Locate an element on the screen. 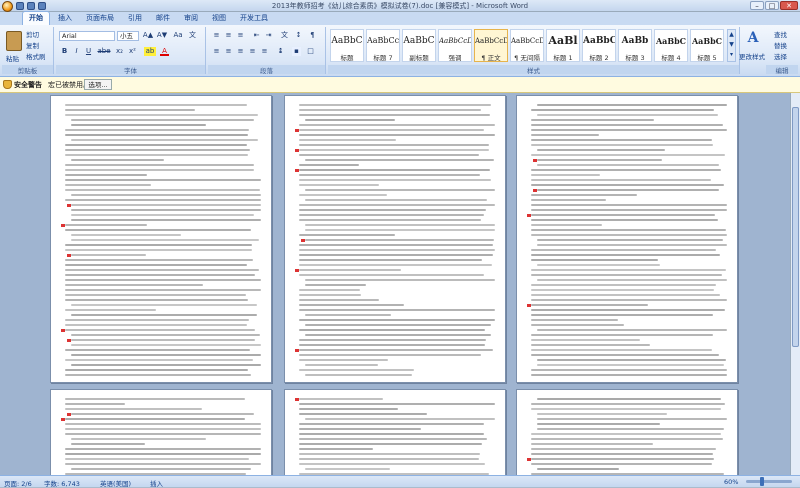 The width and height of the screenshot is (800, 488). style-heading-5: AaBbC 标题 5 is located at coordinates (707, 45).